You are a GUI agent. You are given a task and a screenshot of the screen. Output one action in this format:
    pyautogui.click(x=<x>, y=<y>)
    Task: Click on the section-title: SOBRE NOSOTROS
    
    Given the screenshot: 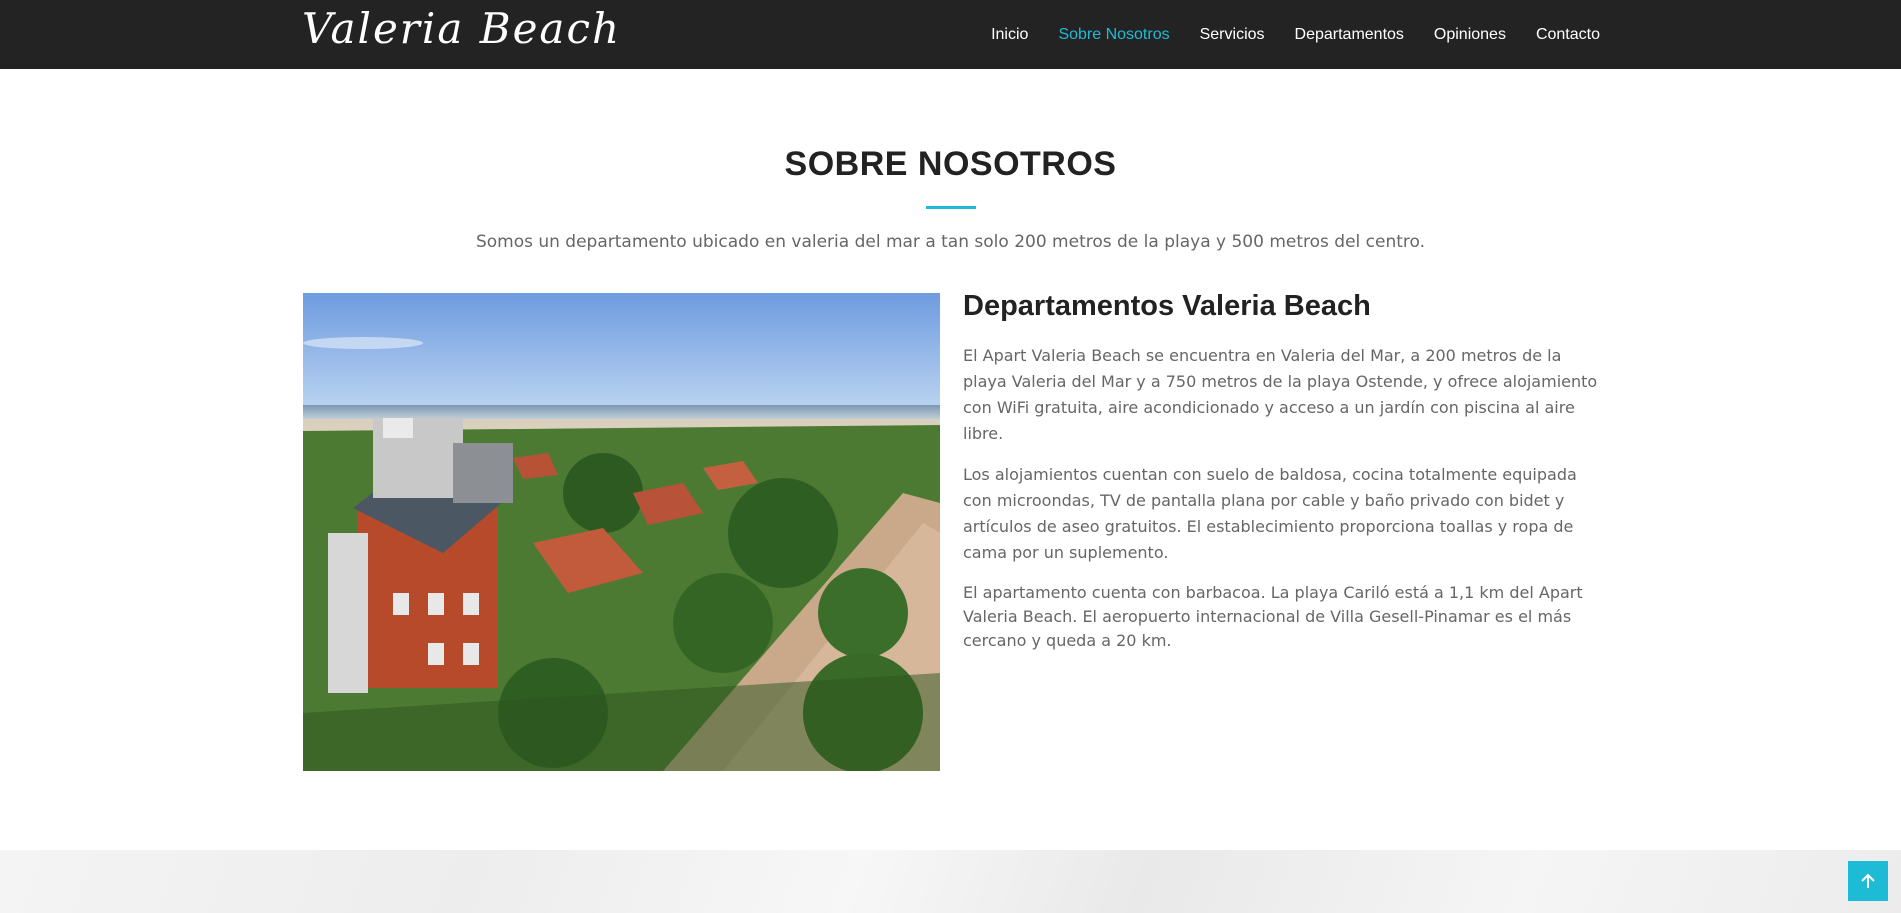 What is the action you would take?
    pyautogui.click(x=950, y=164)
    